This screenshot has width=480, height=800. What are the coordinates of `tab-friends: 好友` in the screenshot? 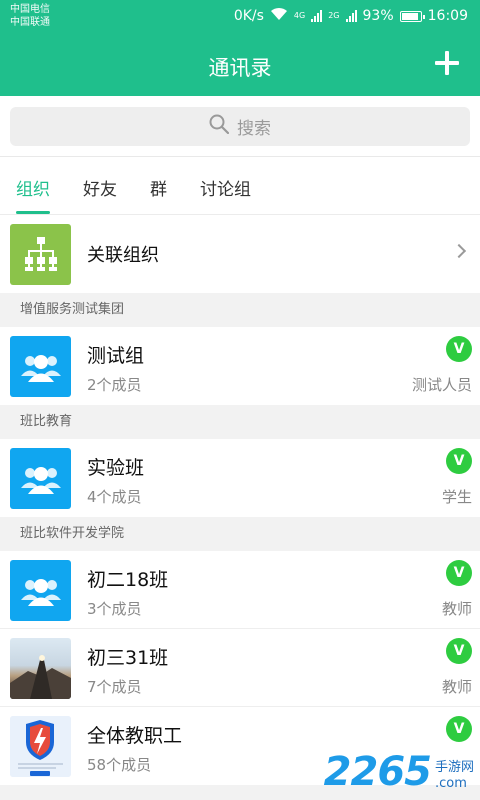 It's located at (100, 194).